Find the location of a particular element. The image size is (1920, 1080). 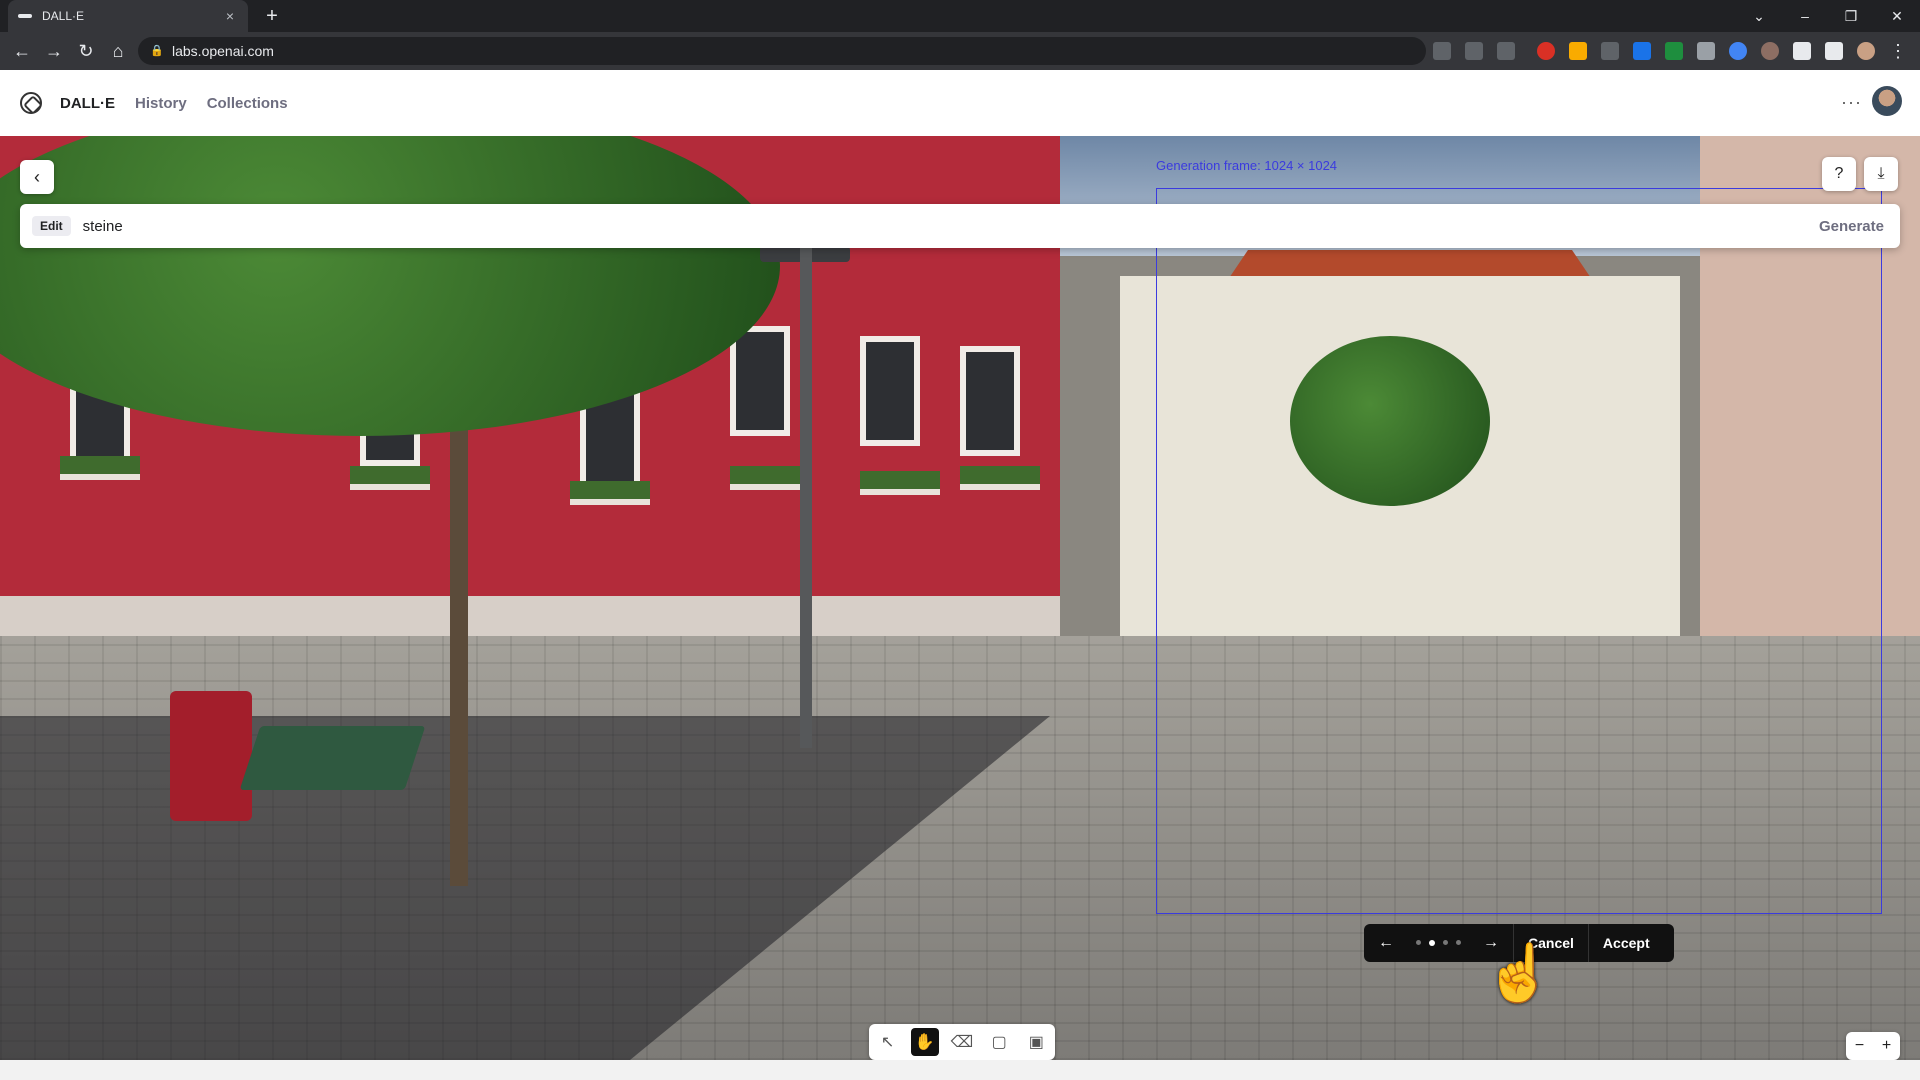

browser-toolbar: ← → ↻ ⌂ 🔒 labs.openai.com ⋮ is located at coordinates (960, 51).